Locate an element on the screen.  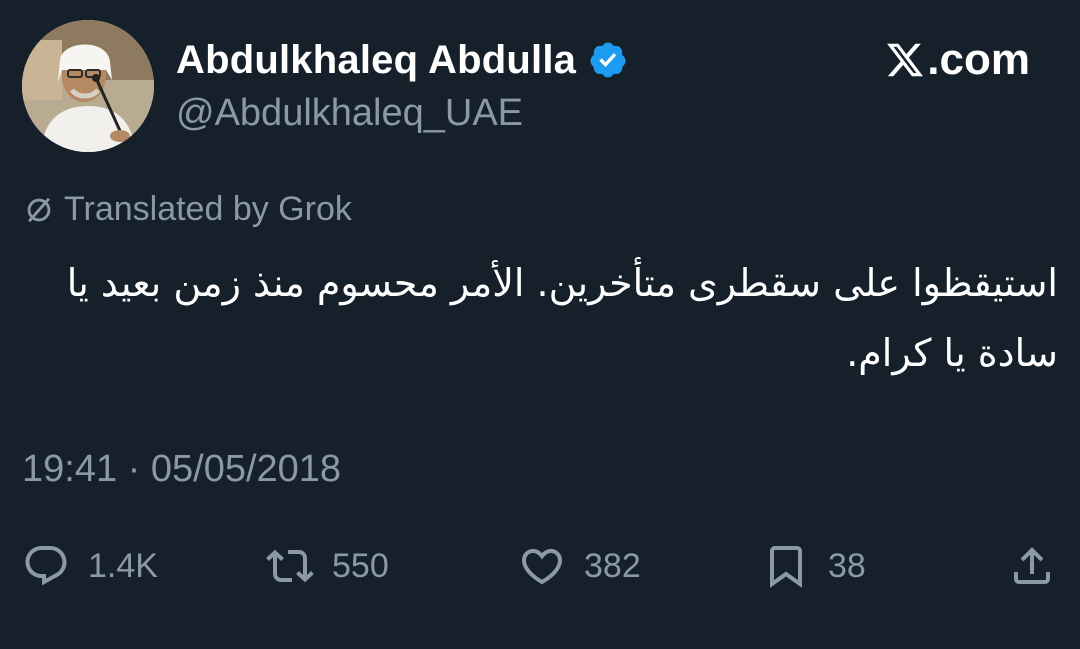
x-logo-icon is located at coordinates (905, 60).